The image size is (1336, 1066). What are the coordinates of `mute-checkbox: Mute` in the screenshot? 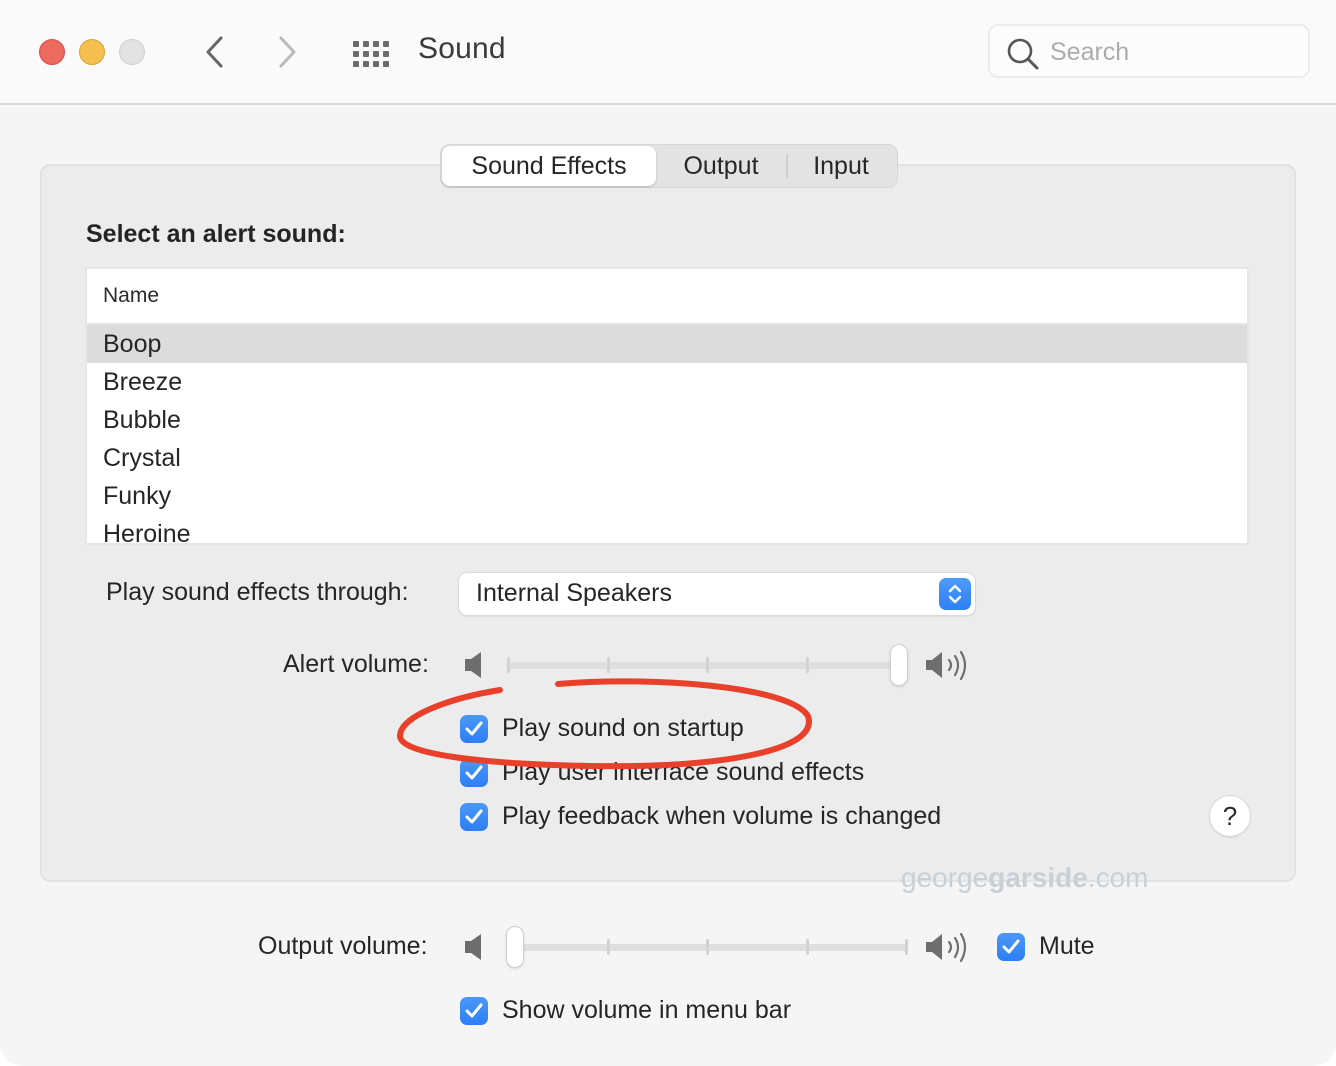 It's located at (1046, 946).